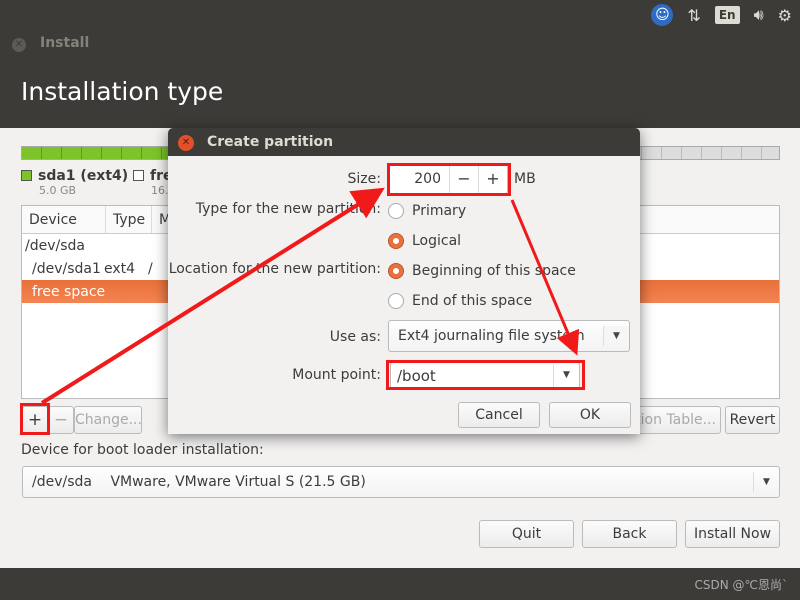 The image size is (800, 600). What do you see at coordinates (35, 419) in the screenshot?
I see `highlight-add-button` at bounding box center [35, 419].